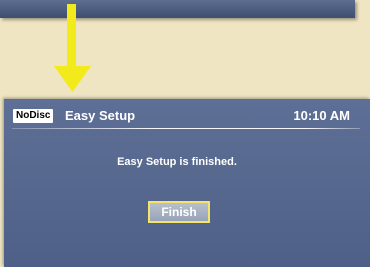  Describe the element at coordinates (186, 128) in the screenshot. I see `header-divider` at that location.